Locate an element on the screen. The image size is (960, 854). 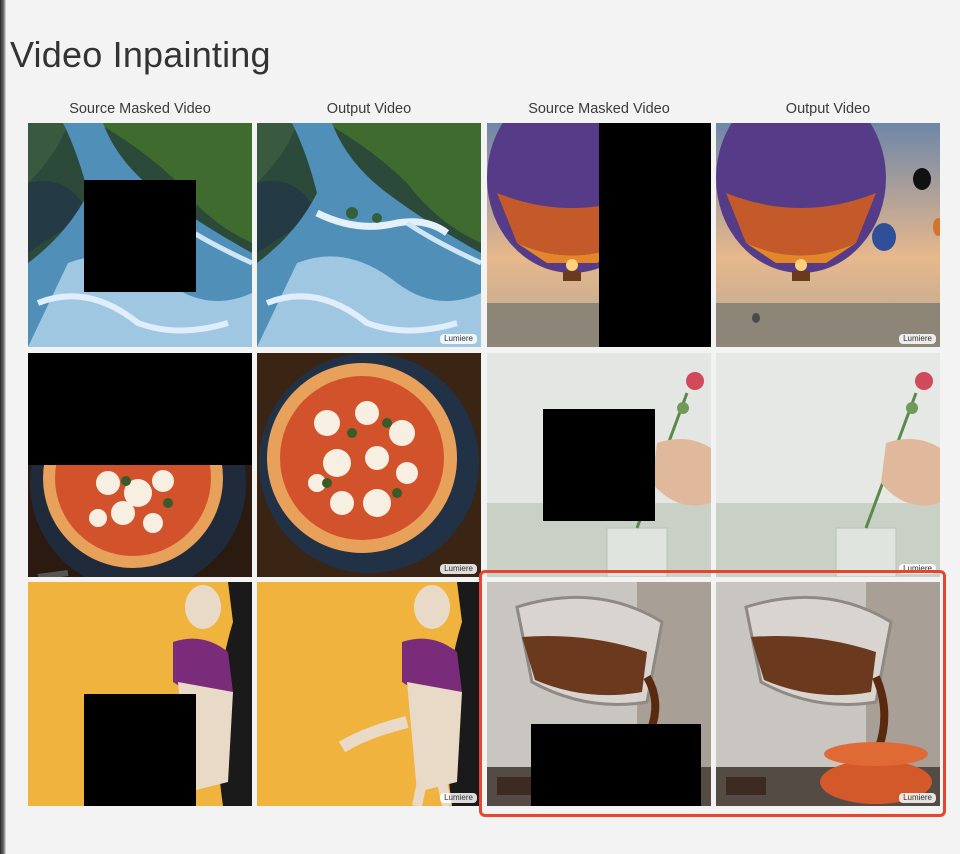
flower-output-video: Lumiere is located at coordinates (828, 465).